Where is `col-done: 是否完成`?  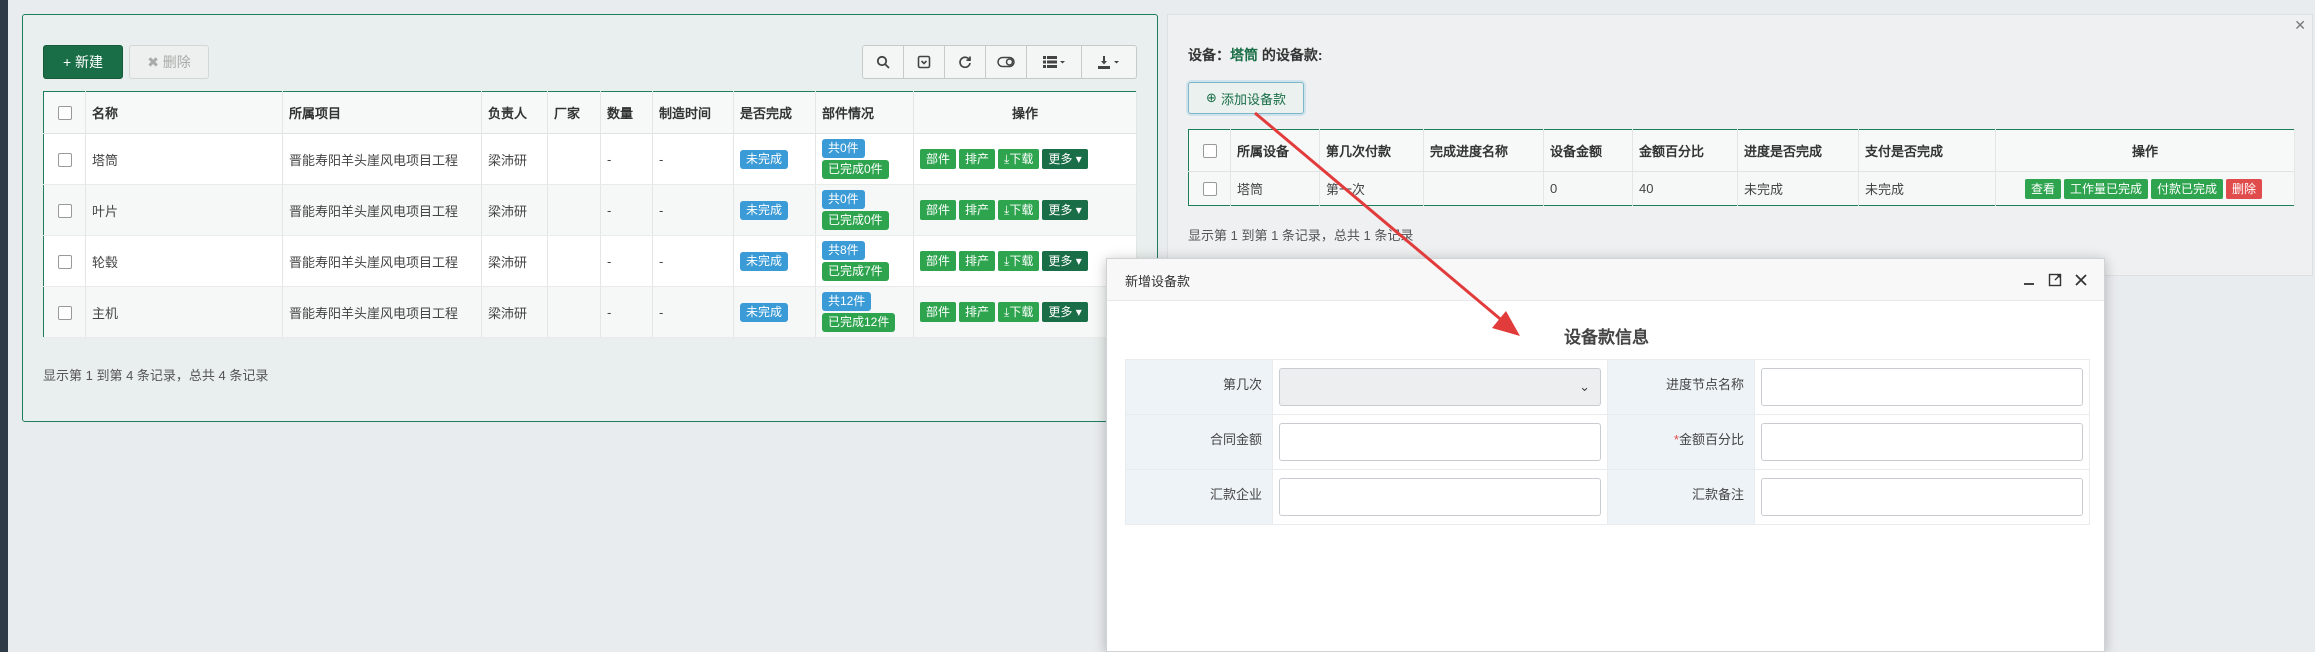
col-done: 是否完成 is located at coordinates (774, 112).